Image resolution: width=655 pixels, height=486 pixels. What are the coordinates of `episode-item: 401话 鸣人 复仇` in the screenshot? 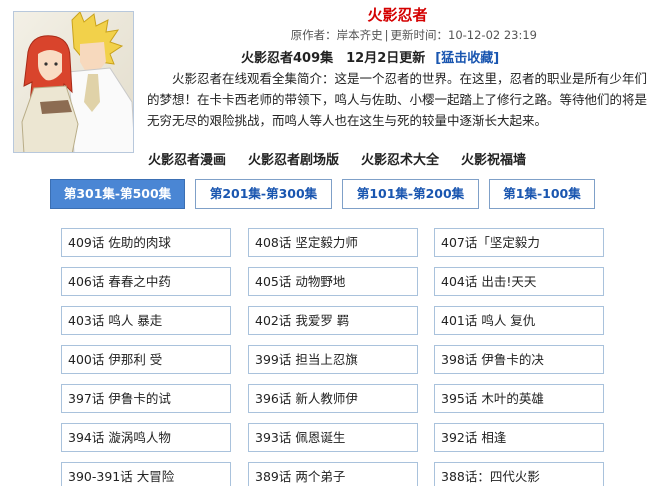 It's located at (519, 320).